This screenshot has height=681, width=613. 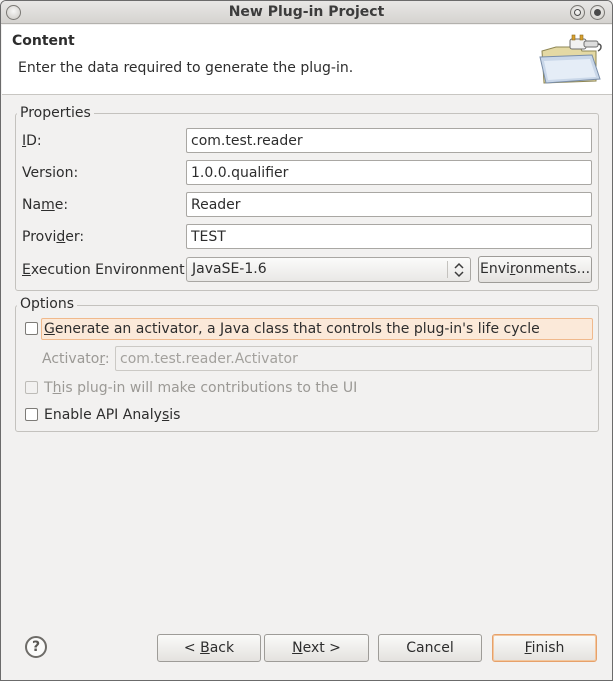 I want to click on help-icon: ?, so click(x=36, y=647).